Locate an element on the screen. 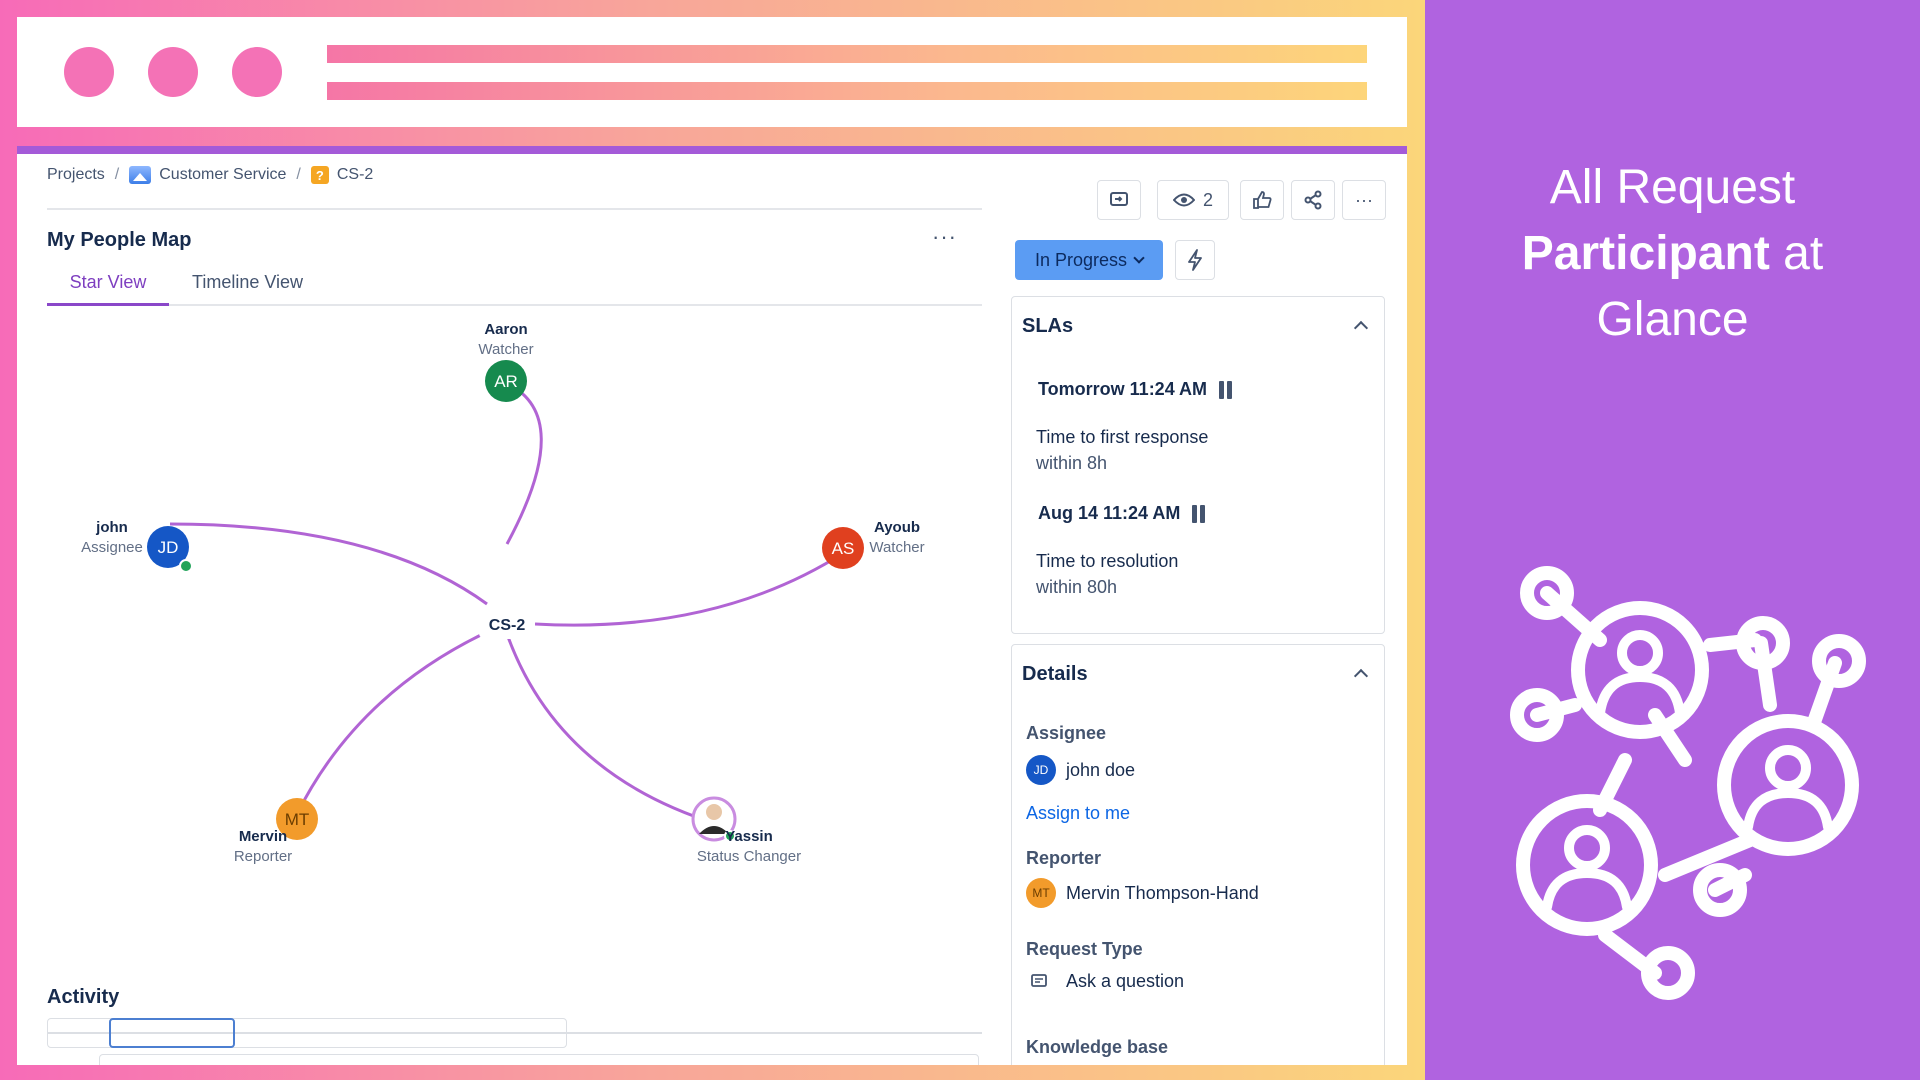  request-type-value: Ask a question is located at coordinates (1125, 981).